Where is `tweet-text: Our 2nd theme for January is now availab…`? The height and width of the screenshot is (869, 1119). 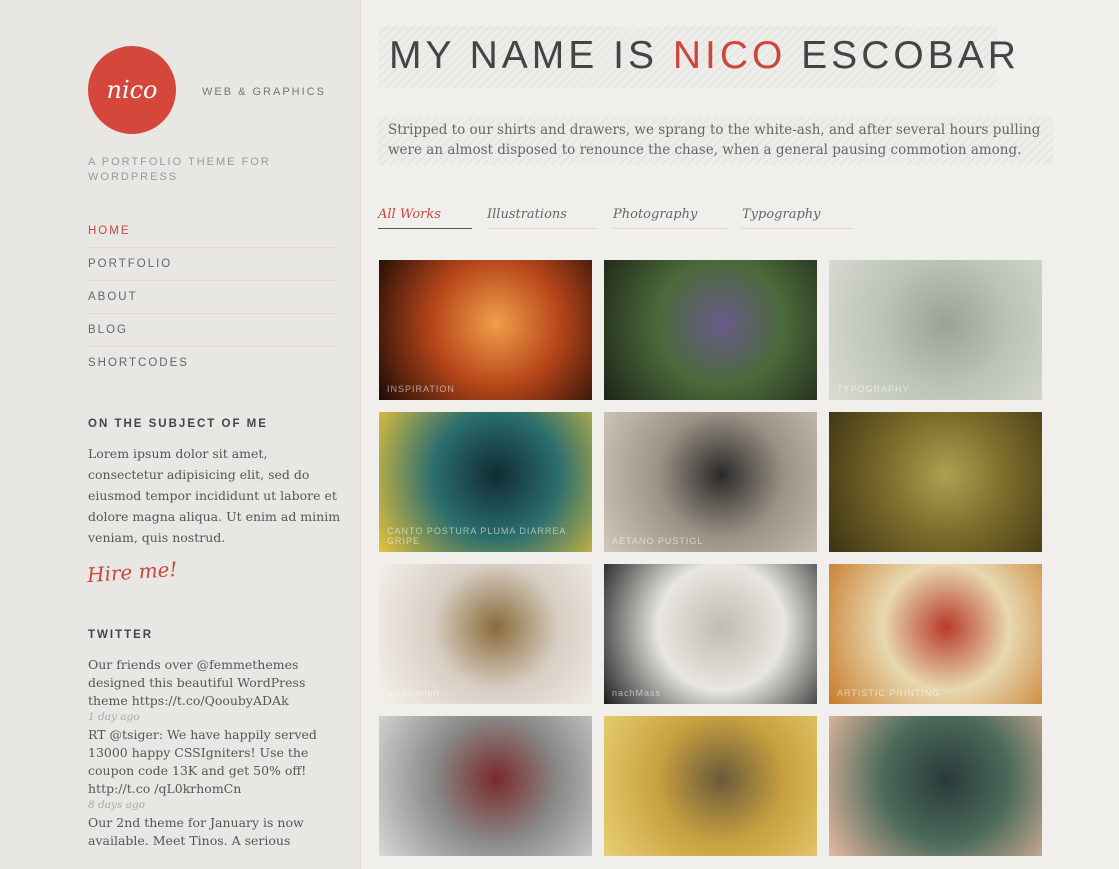
tweet-text: Our 2nd theme for January is now availab… is located at coordinates (196, 831).